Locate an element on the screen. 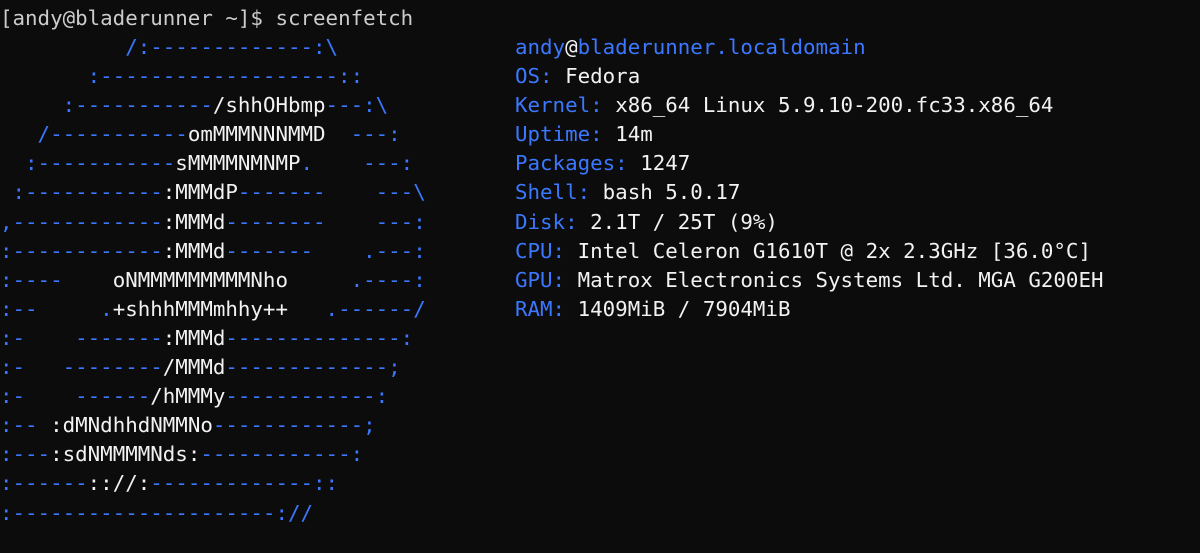 The width and height of the screenshot is (1200, 553). info-row: OS: Fedora is located at coordinates (809, 76).